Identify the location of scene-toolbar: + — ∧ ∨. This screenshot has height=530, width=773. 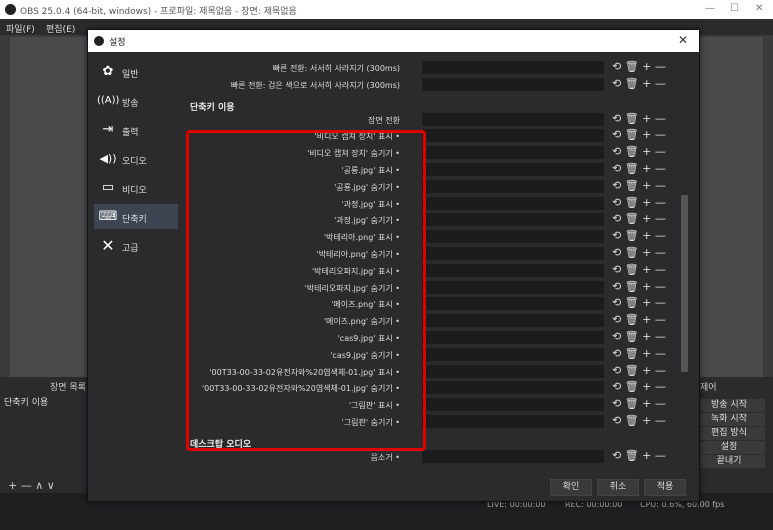
(31, 485).